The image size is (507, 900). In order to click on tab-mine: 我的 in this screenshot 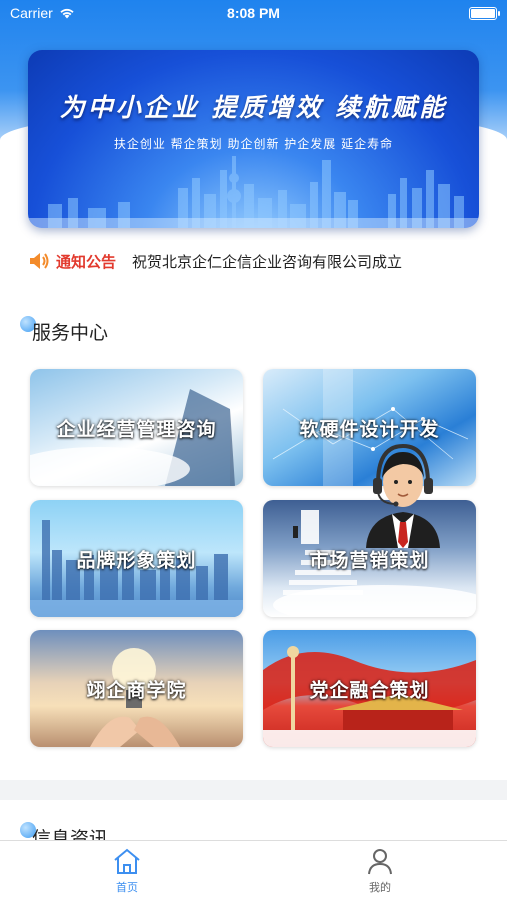, I will do `click(380, 871)`.